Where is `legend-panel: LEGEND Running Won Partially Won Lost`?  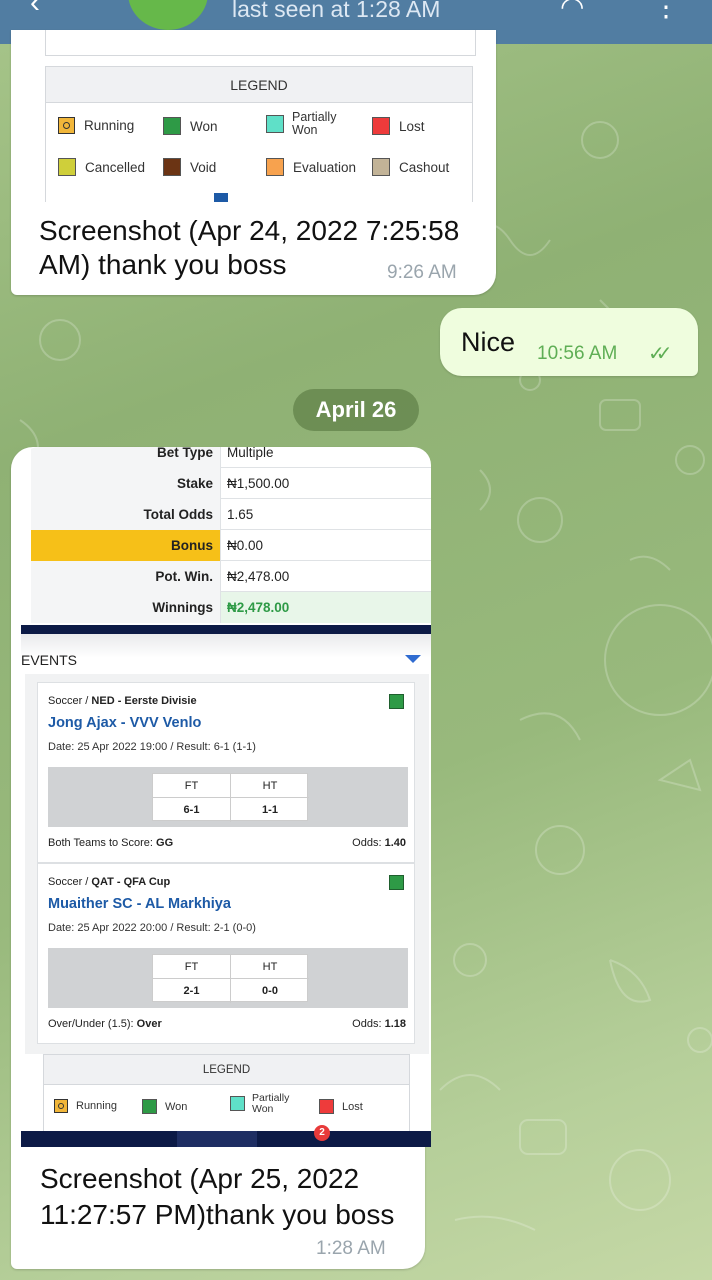 legend-panel: LEGEND Running Won Partially Won Lost is located at coordinates (226, 1096).